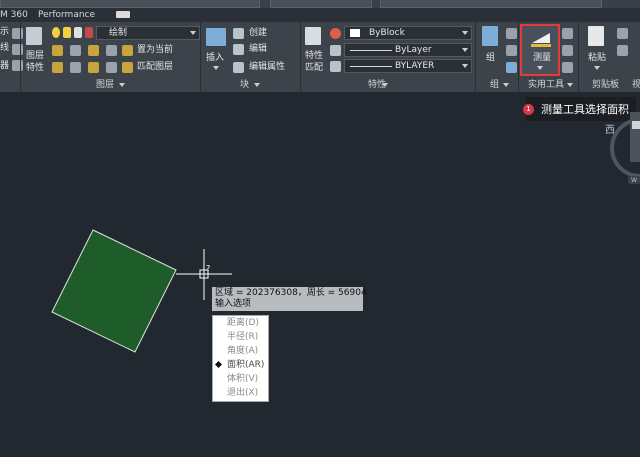  I want to click on viewcube-wcs-label: W, so click(634, 180).